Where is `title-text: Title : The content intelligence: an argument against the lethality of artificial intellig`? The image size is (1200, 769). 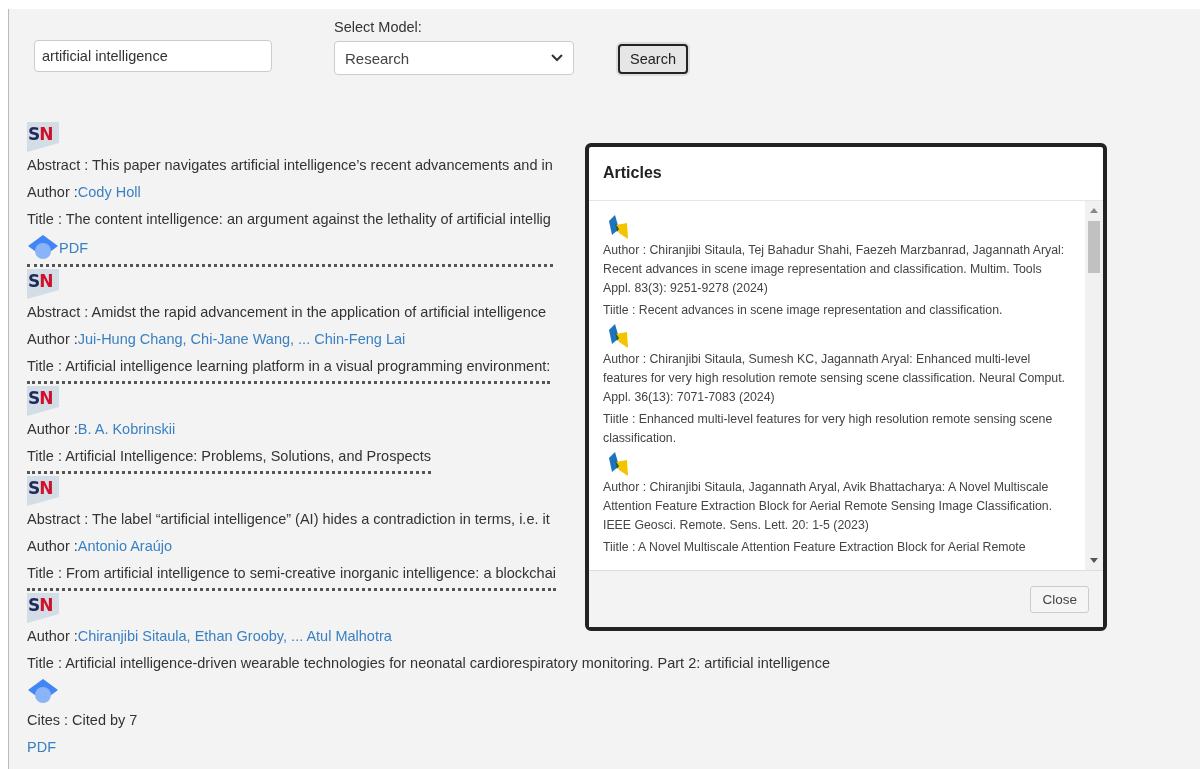
title-text: Title : The content intelligence: an argument against the lethality of artificial intellig is located at coordinates (289, 219).